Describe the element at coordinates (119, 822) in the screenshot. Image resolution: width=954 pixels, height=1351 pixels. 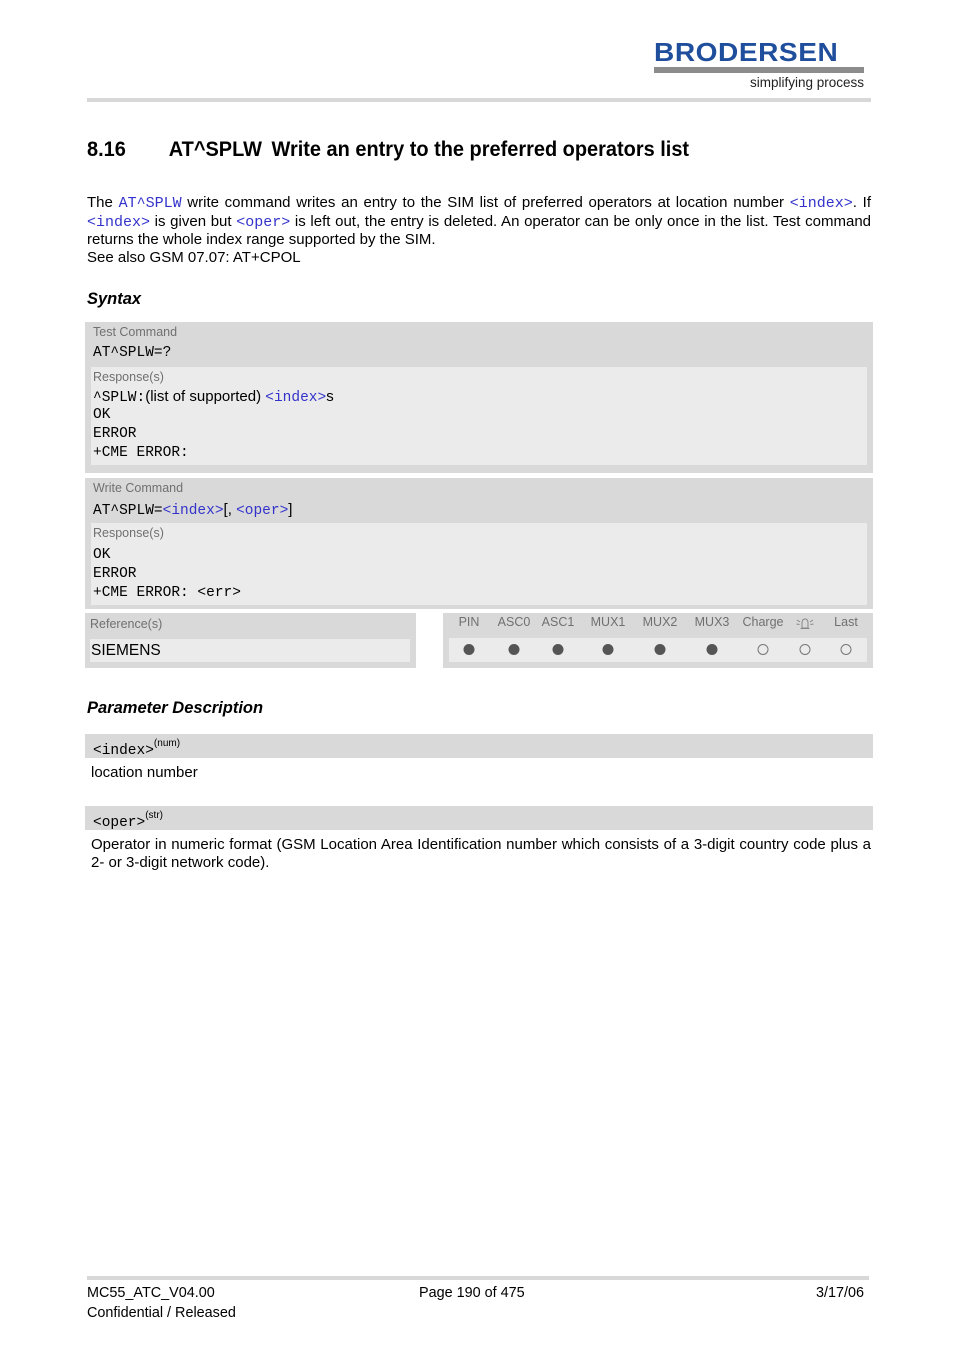
I see `param-name-text: <oper>` at that location.